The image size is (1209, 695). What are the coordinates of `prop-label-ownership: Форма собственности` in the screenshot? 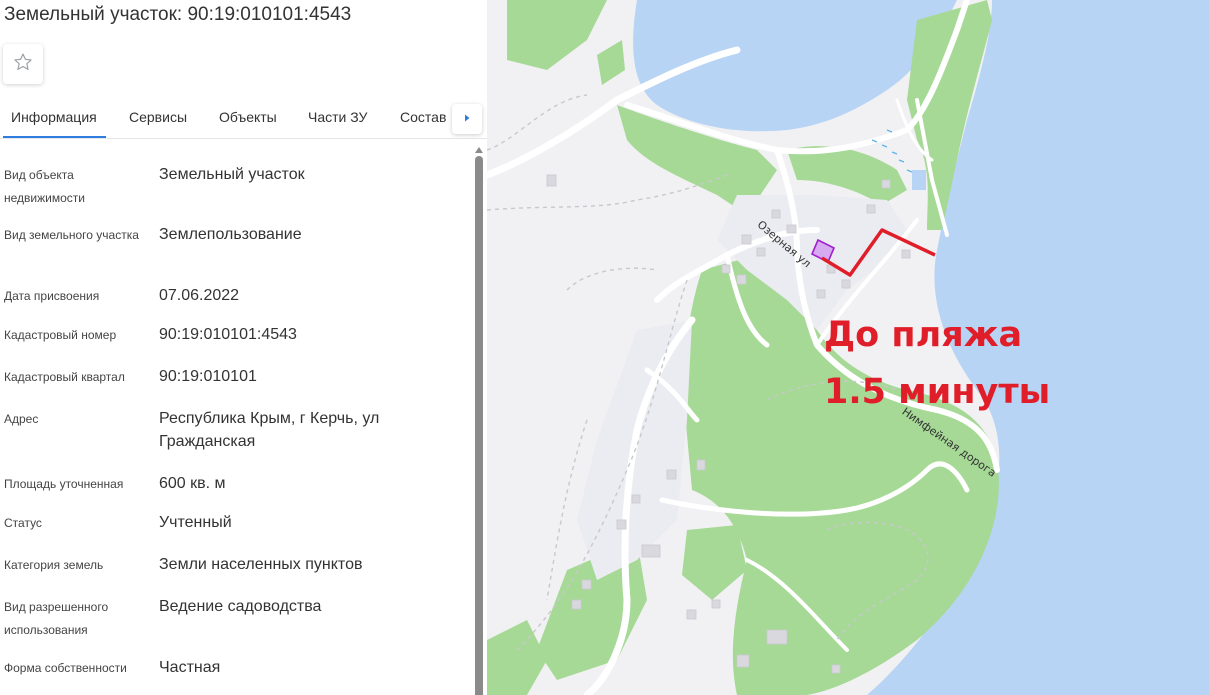 It's located at (65, 668).